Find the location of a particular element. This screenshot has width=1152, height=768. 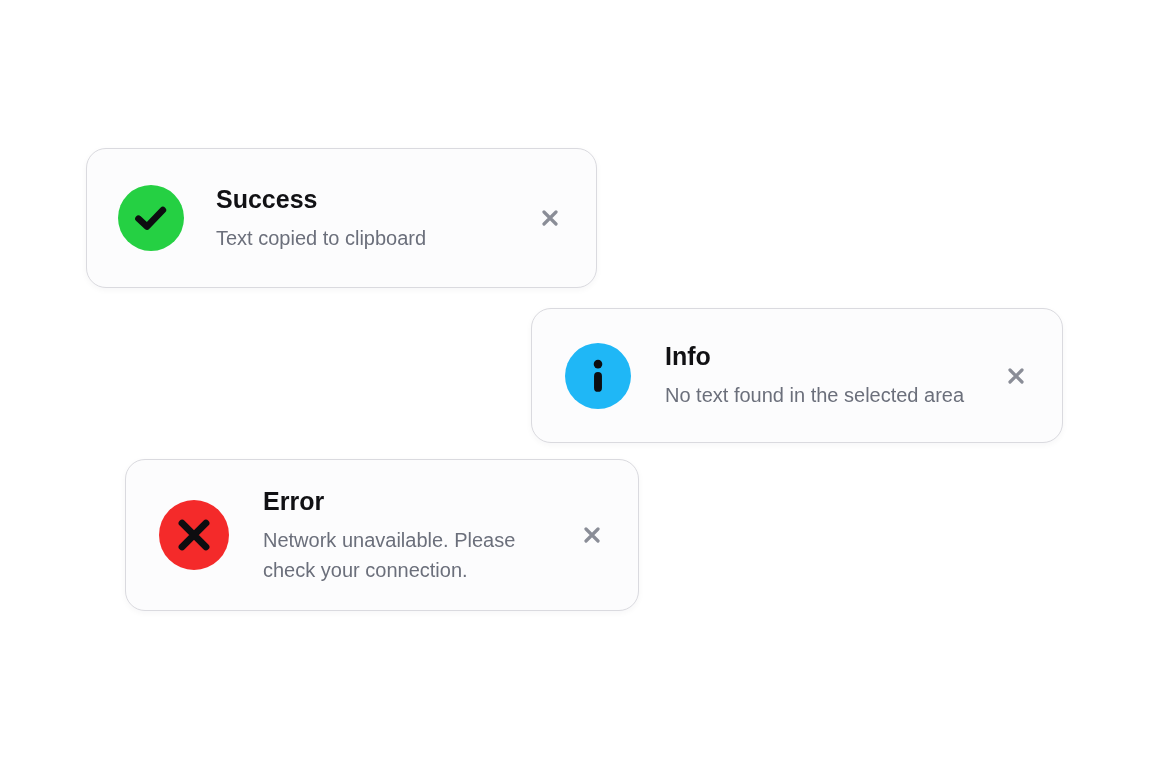

toast-title: Success is located at coordinates (267, 198).